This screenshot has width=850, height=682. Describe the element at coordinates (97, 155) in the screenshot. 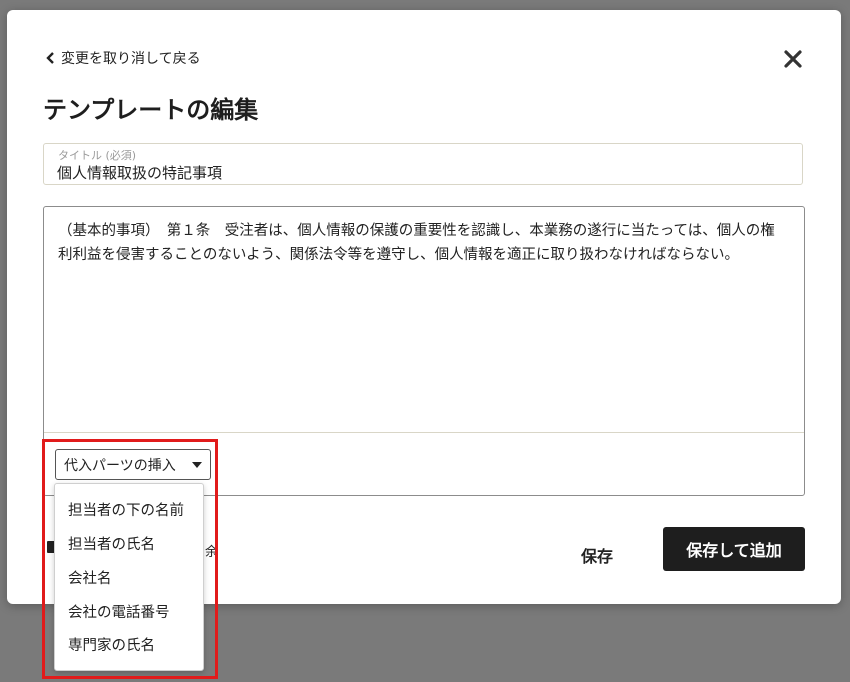

I see `title-field-label: タイトル (必須)` at that location.